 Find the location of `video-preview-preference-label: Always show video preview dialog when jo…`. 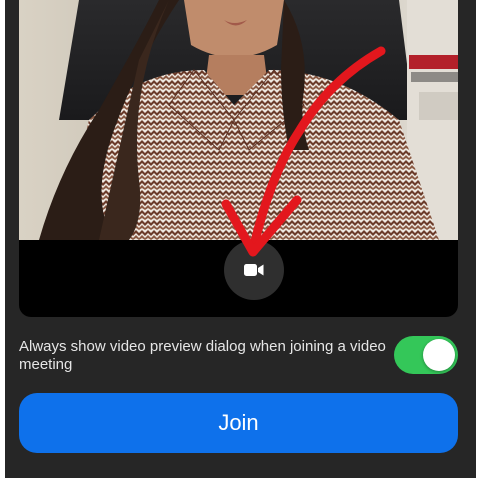

video-preview-preference-label: Always show video preview dialog when jo… is located at coordinates (202, 355).